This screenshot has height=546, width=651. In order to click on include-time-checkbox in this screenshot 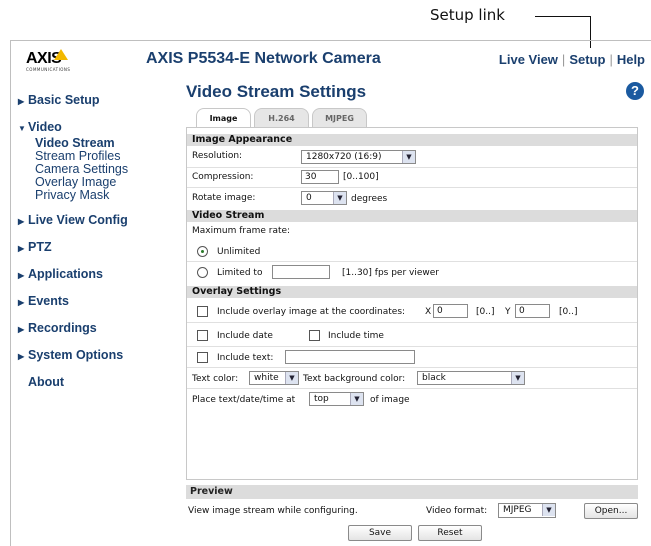, I will do `click(314, 335)`.